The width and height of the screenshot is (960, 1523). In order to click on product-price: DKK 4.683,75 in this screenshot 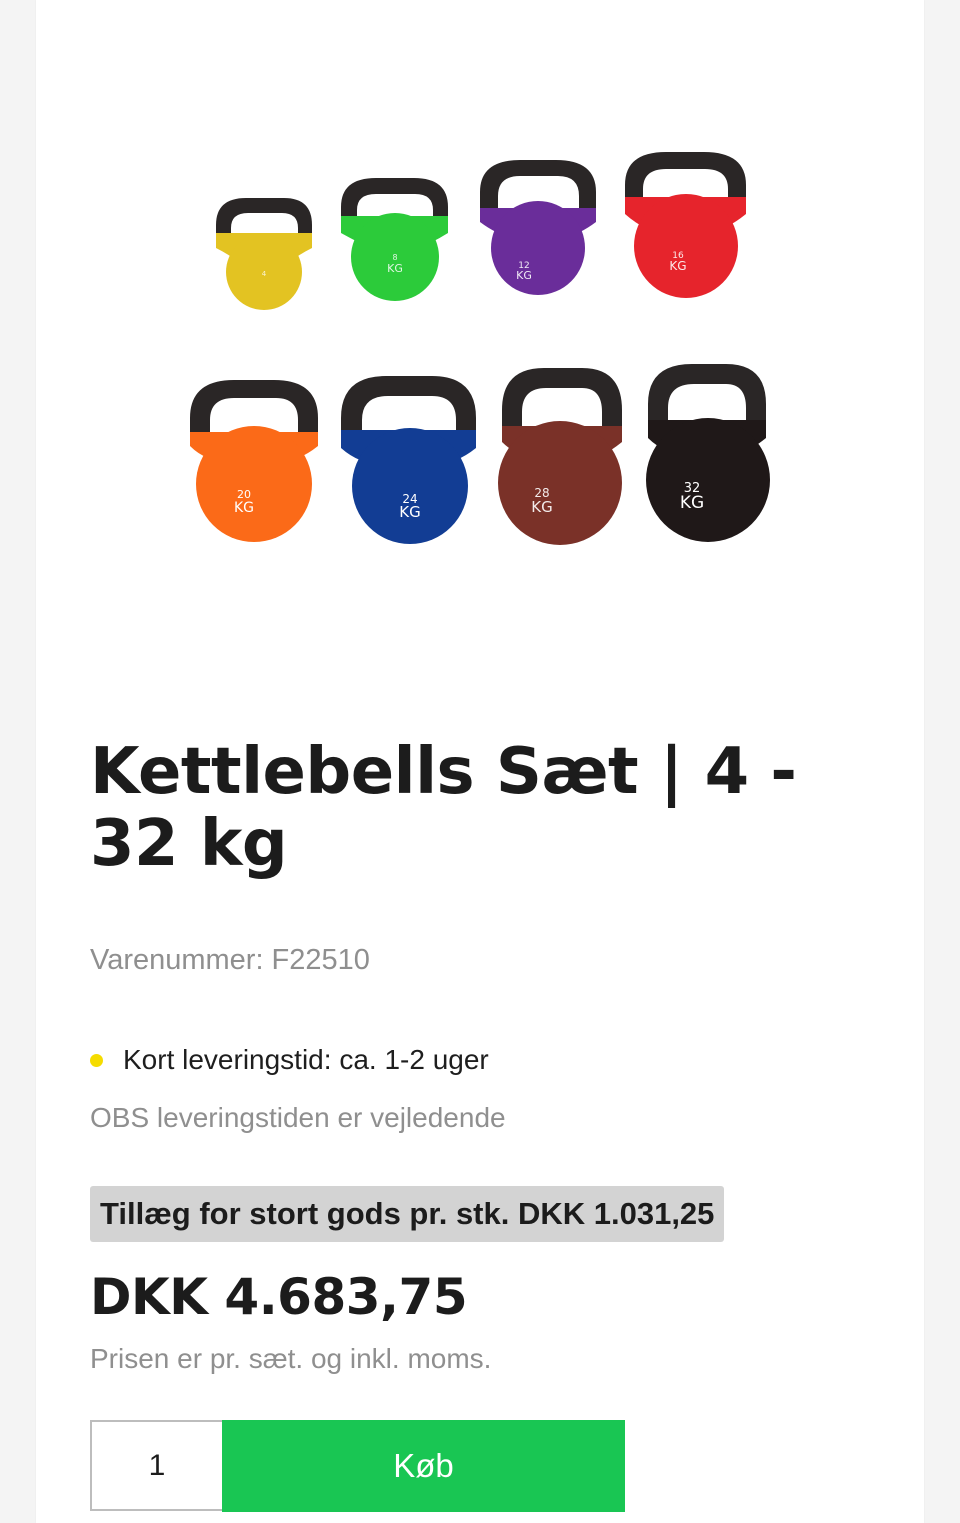, I will do `click(279, 1297)`.